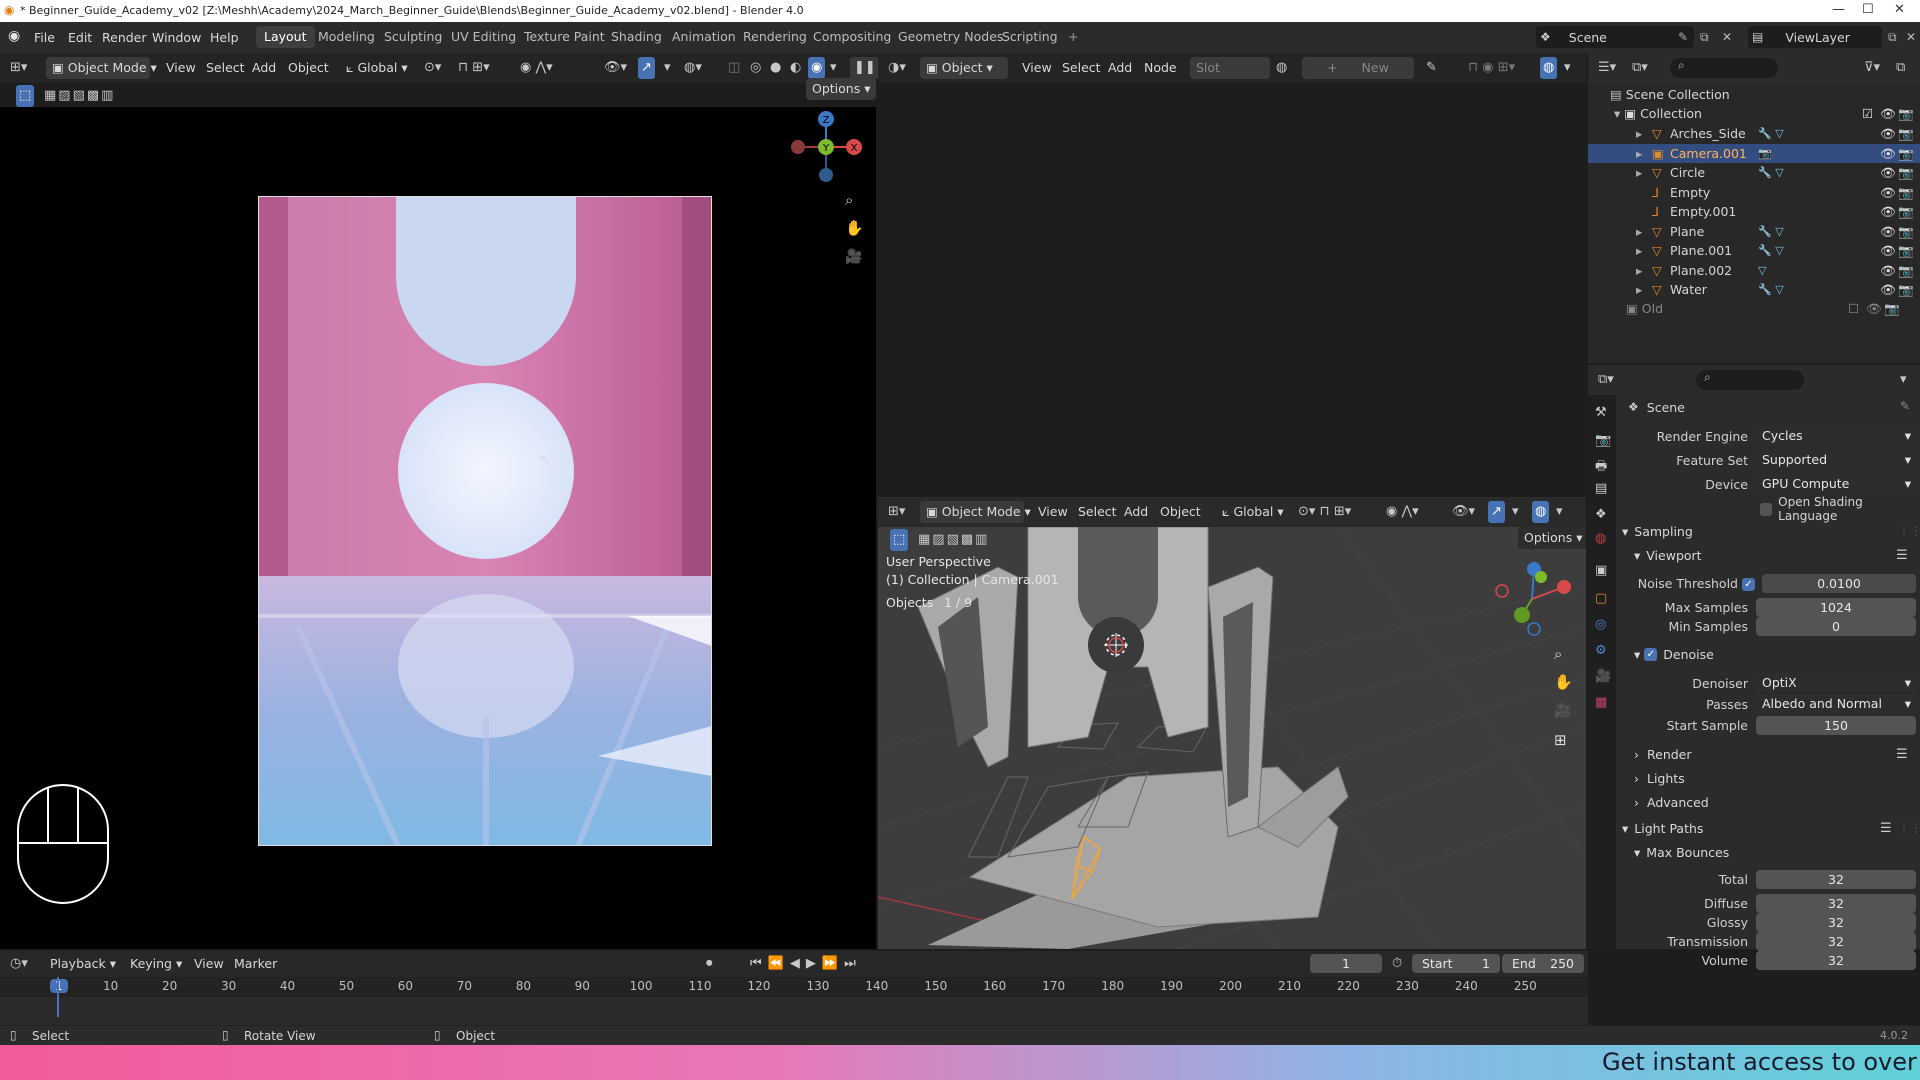  I want to click on rendered-shading-icon: ◉, so click(817, 68).